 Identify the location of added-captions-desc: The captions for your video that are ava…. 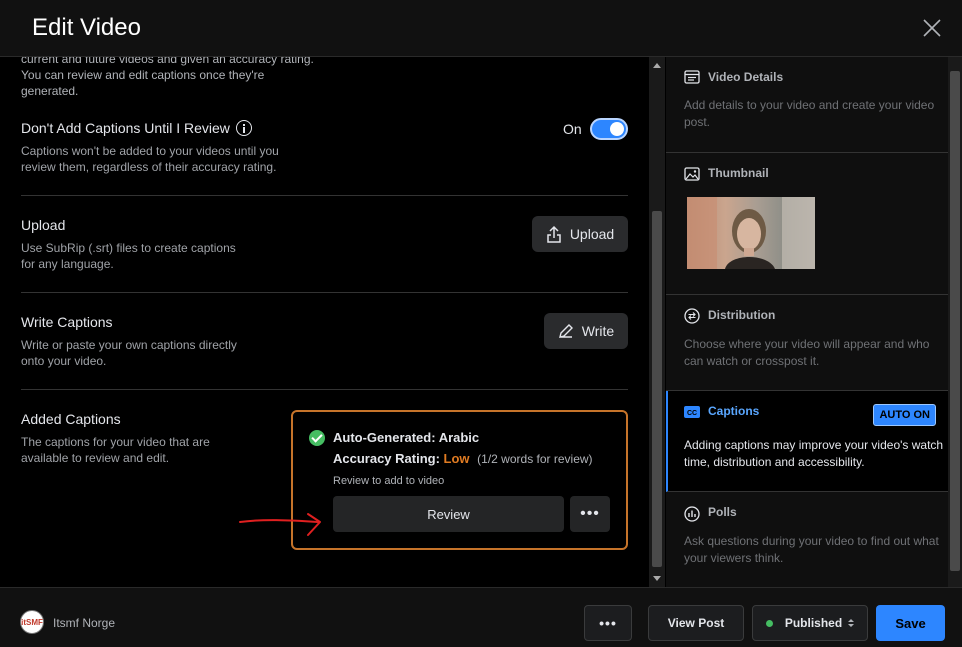
(115, 450).